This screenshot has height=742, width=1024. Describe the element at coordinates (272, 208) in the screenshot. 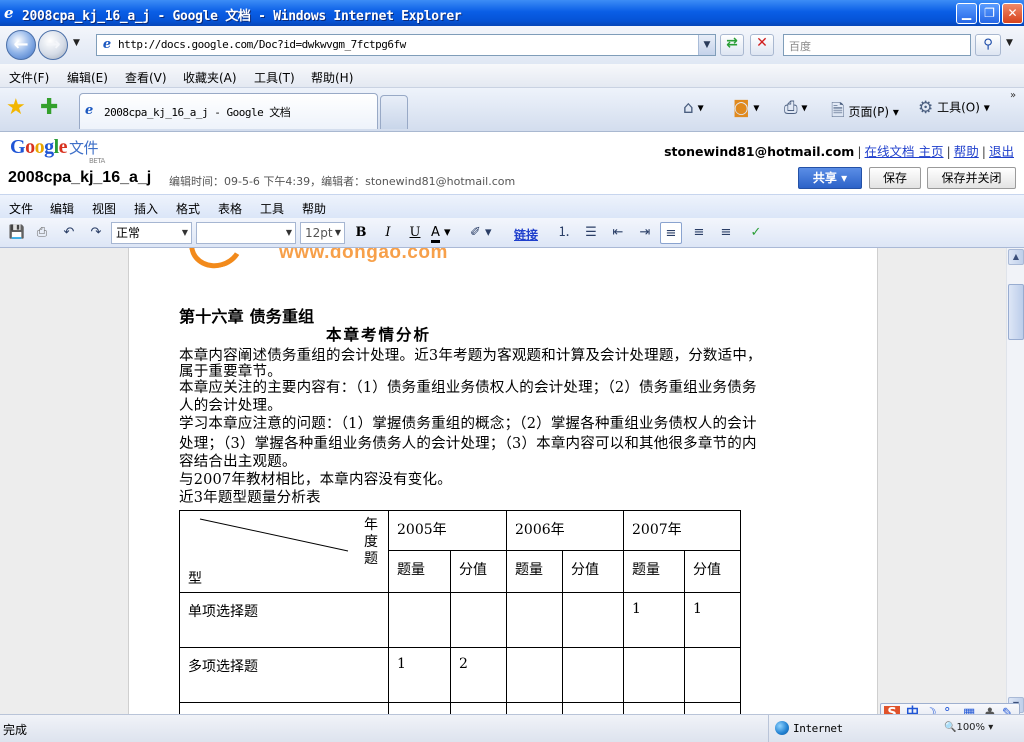

I see `docs-menu-tools: 工具` at that location.